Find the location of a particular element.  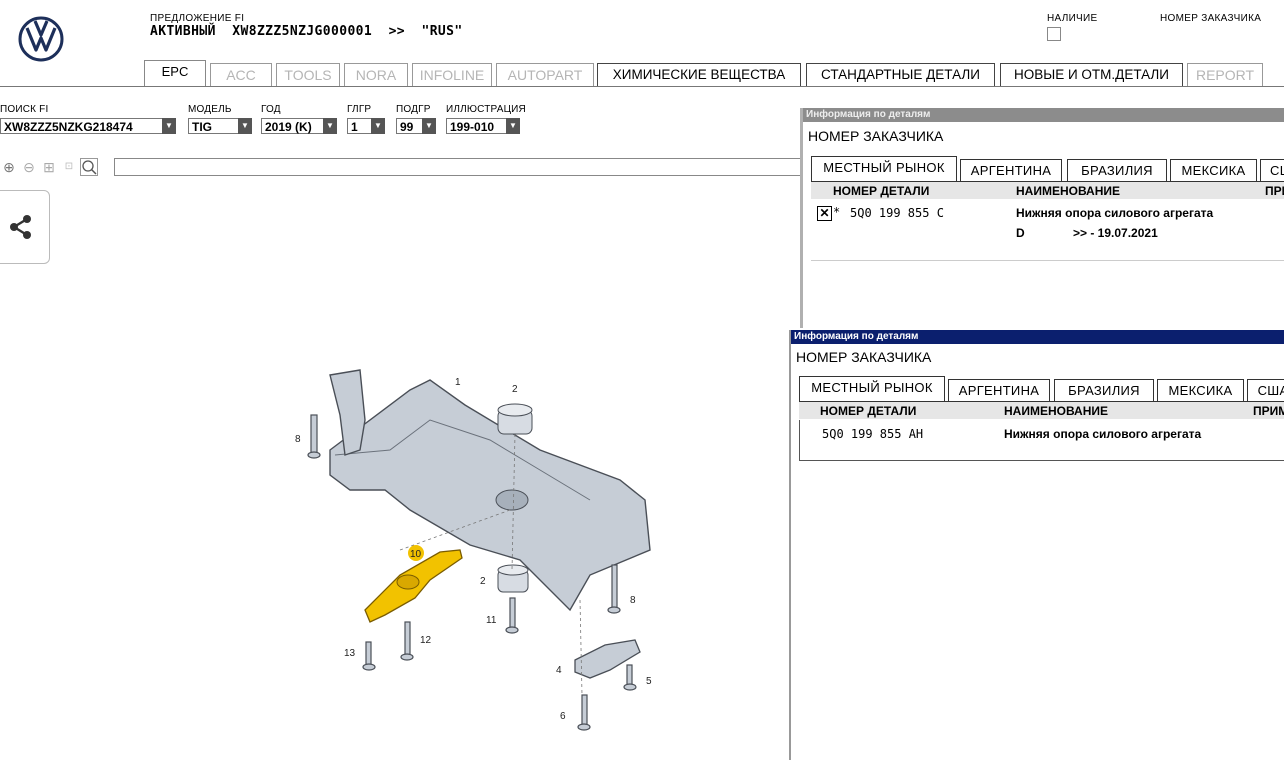

panel-2-col-note: ПРИМ is located at coordinates (1268, 411).